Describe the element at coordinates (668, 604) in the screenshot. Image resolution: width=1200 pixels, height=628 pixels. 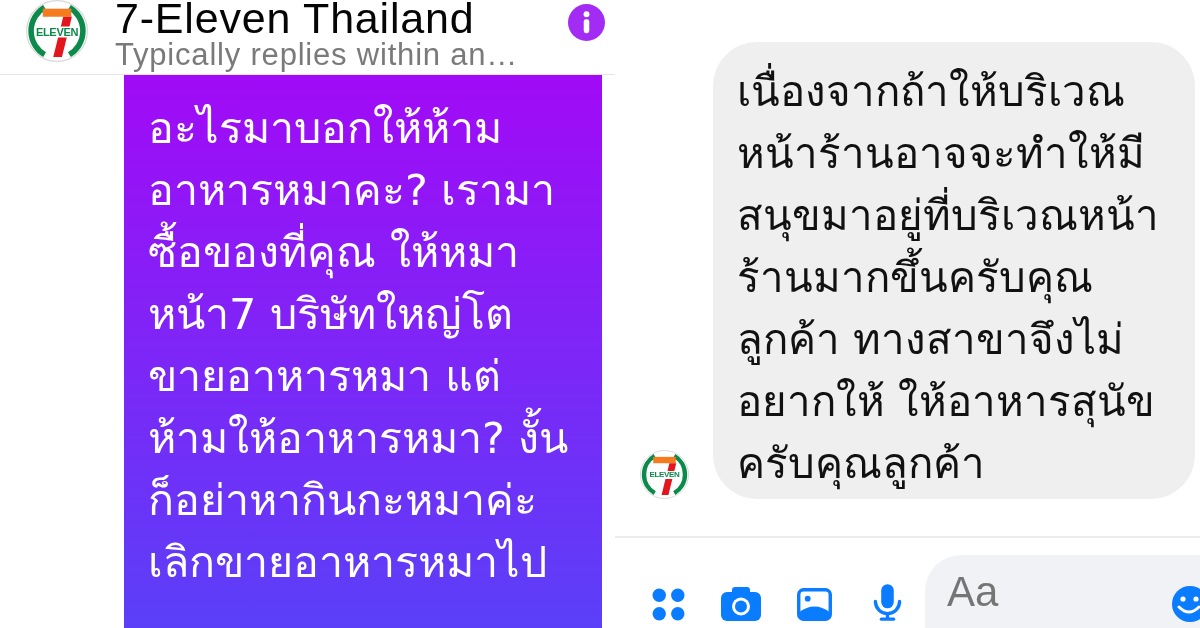
I see `apps-grid-icon` at that location.